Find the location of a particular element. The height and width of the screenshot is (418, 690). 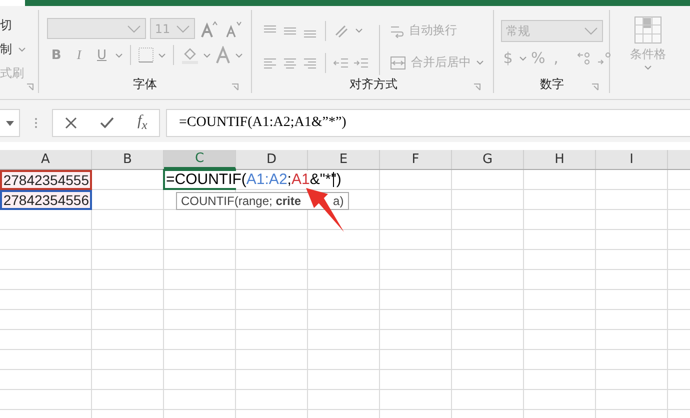

group-label: 对齐方式 is located at coordinates (374, 84).